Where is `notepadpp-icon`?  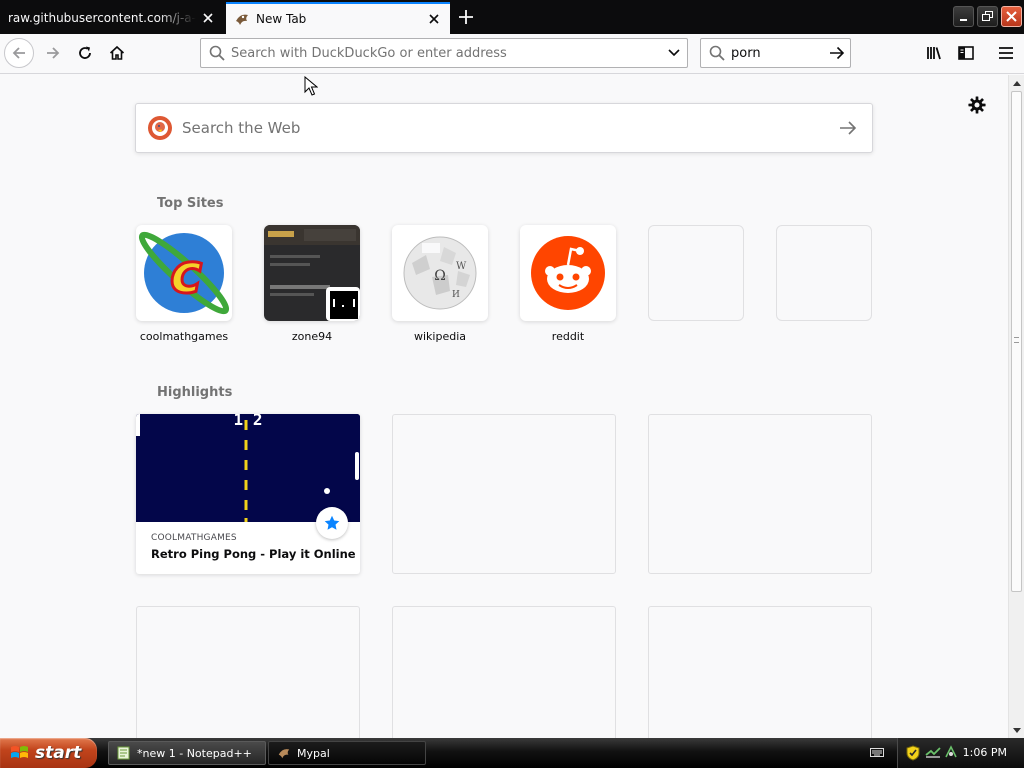
notepadpp-icon is located at coordinates (124, 753).